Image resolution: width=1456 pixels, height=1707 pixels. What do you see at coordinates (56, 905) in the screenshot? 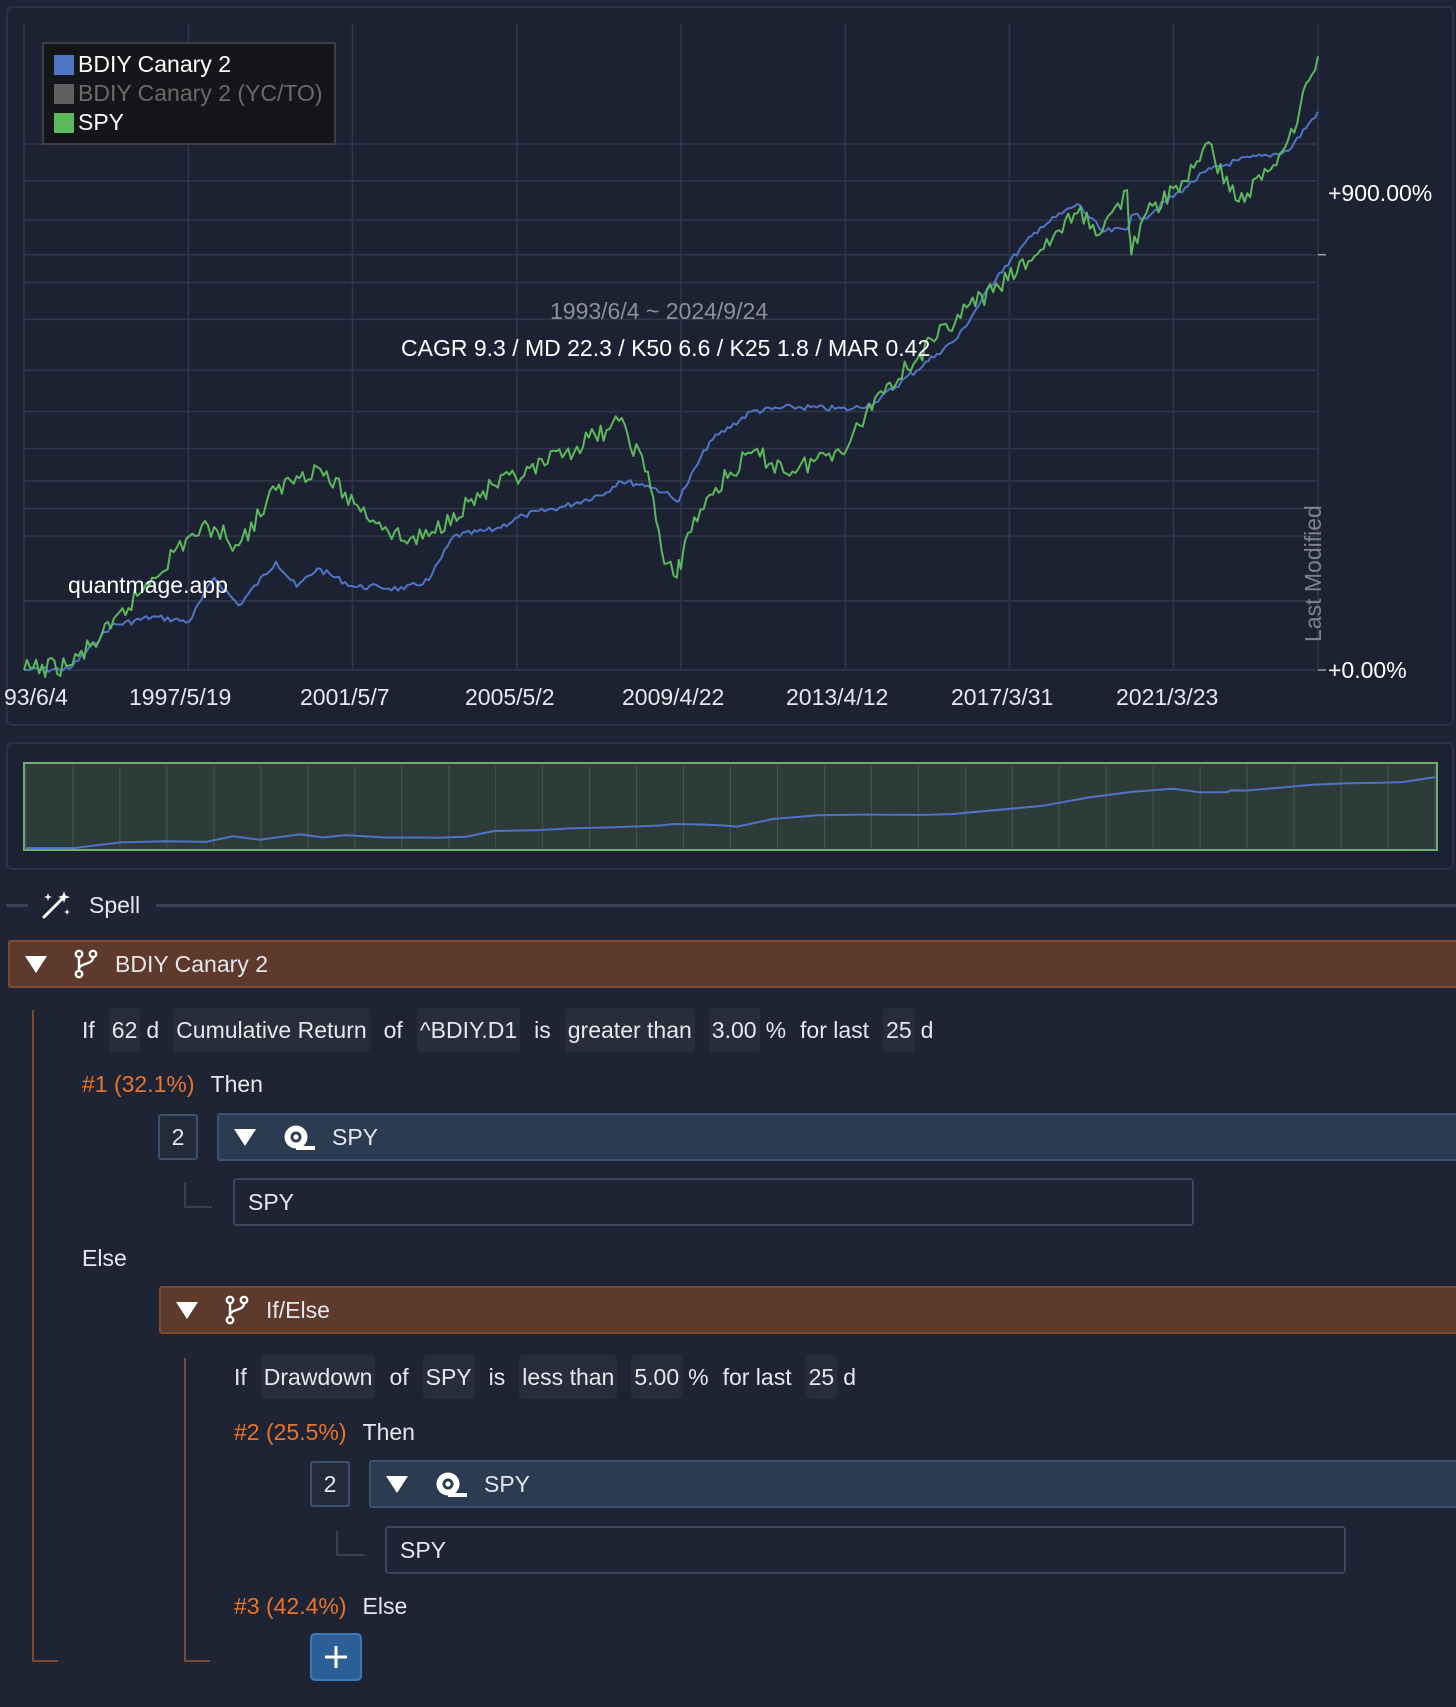
I see `magic-wand-icon` at bounding box center [56, 905].